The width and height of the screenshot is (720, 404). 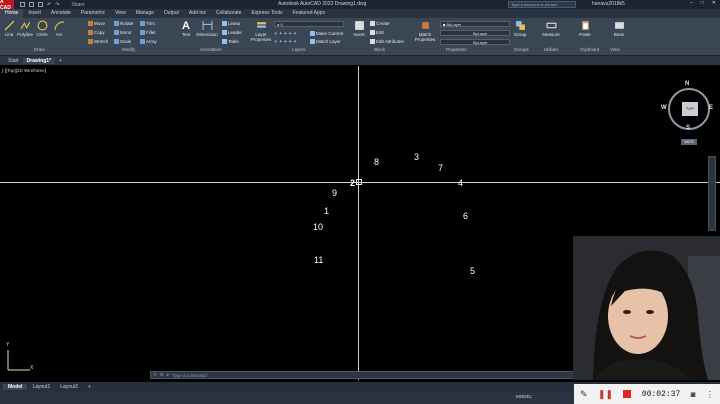 What do you see at coordinates (475, 42) in the screenshot?
I see `lineweight-dropdown: ByLayer` at bounding box center [475, 42].